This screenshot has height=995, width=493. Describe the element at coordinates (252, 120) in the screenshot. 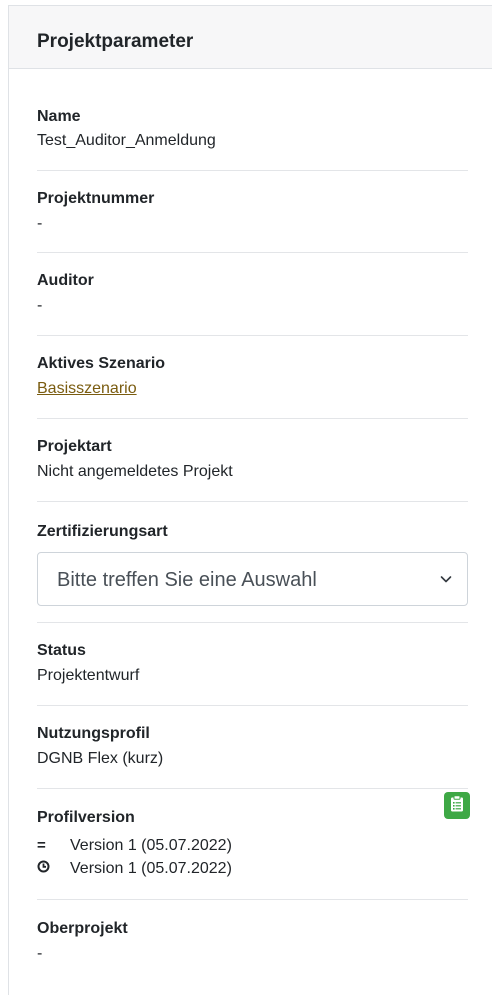

I see `param-name: Name Test_Auditor_Anmeldung` at that location.